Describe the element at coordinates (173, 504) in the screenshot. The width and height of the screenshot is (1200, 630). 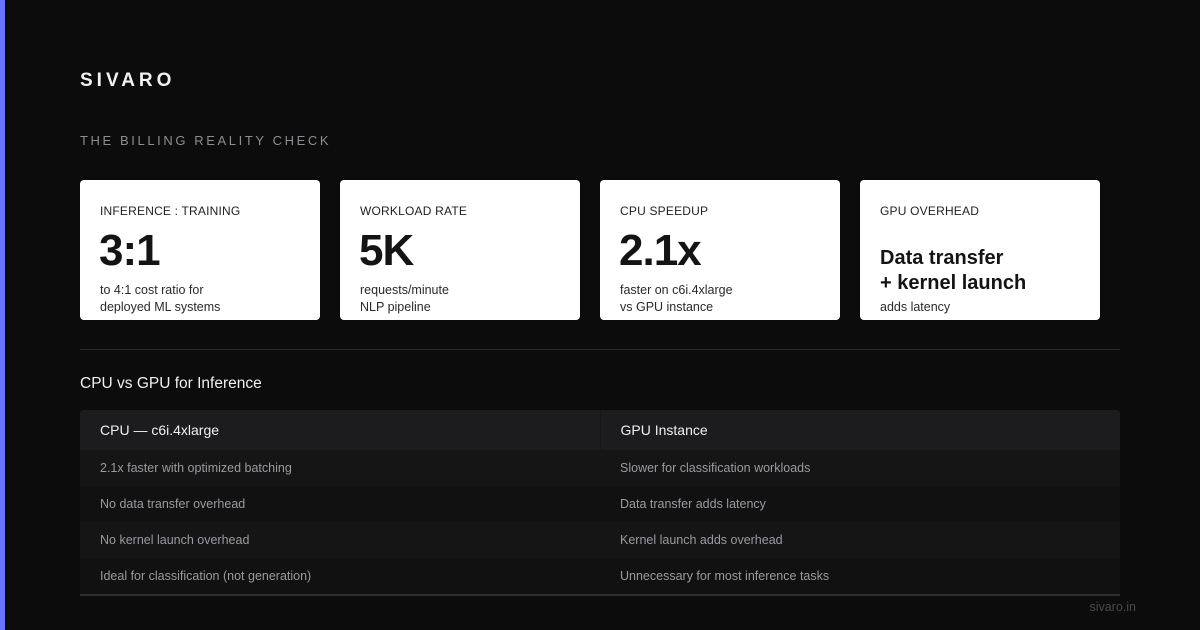
I see `table-cell-cpu: No data transfer overhead` at that location.